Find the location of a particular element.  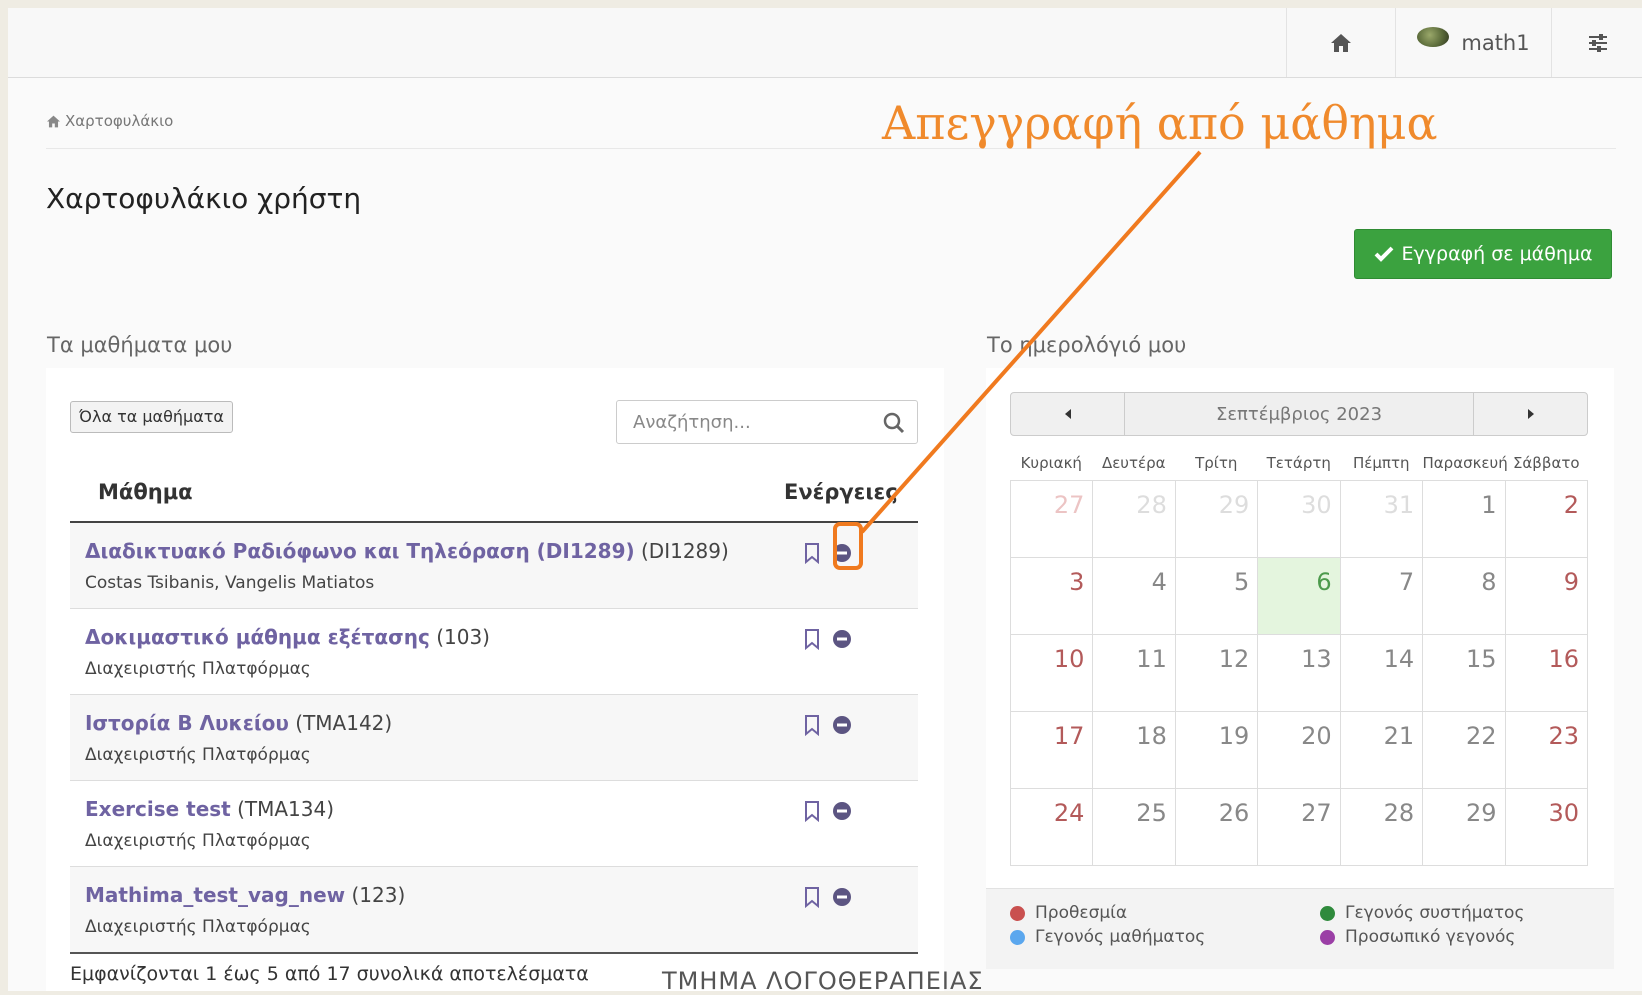

legend-item: Προσωπικό γεγονός is located at coordinates (1417, 937).